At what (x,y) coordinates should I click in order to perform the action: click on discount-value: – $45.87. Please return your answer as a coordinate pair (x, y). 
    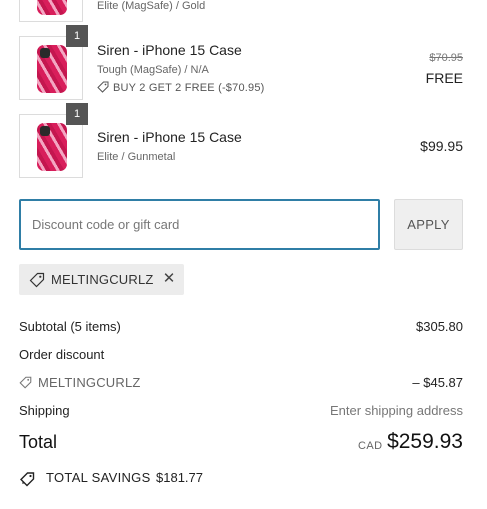
    Looking at the image, I should click on (437, 382).